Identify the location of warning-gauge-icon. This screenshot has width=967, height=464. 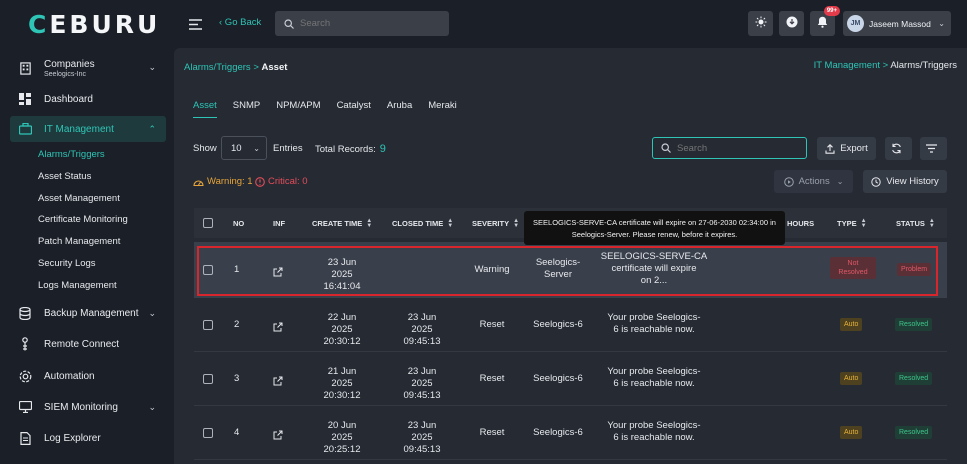
(198, 182).